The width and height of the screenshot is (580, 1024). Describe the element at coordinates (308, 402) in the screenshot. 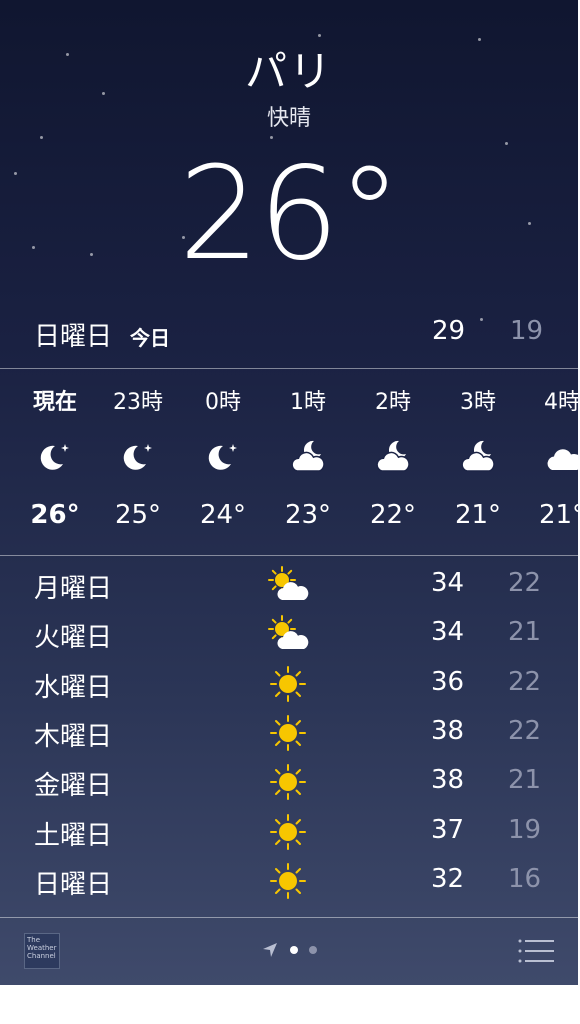

I see `hour-time: 1時` at that location.